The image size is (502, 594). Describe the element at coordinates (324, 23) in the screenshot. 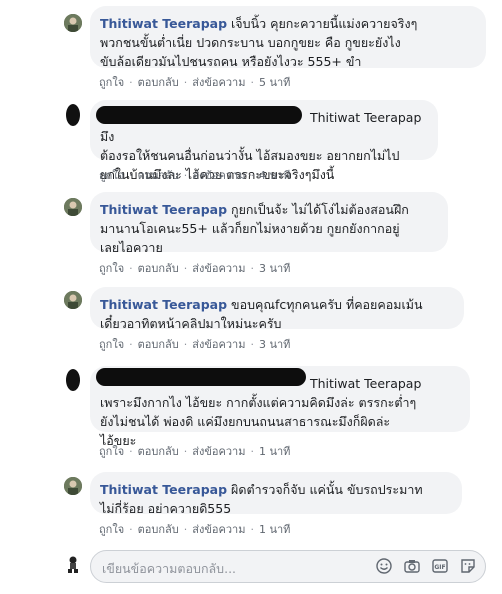

I see `comment-text: เจ็บนิ้ว คุยกะควายนี้แม่งควายจริงๆ` at that location.